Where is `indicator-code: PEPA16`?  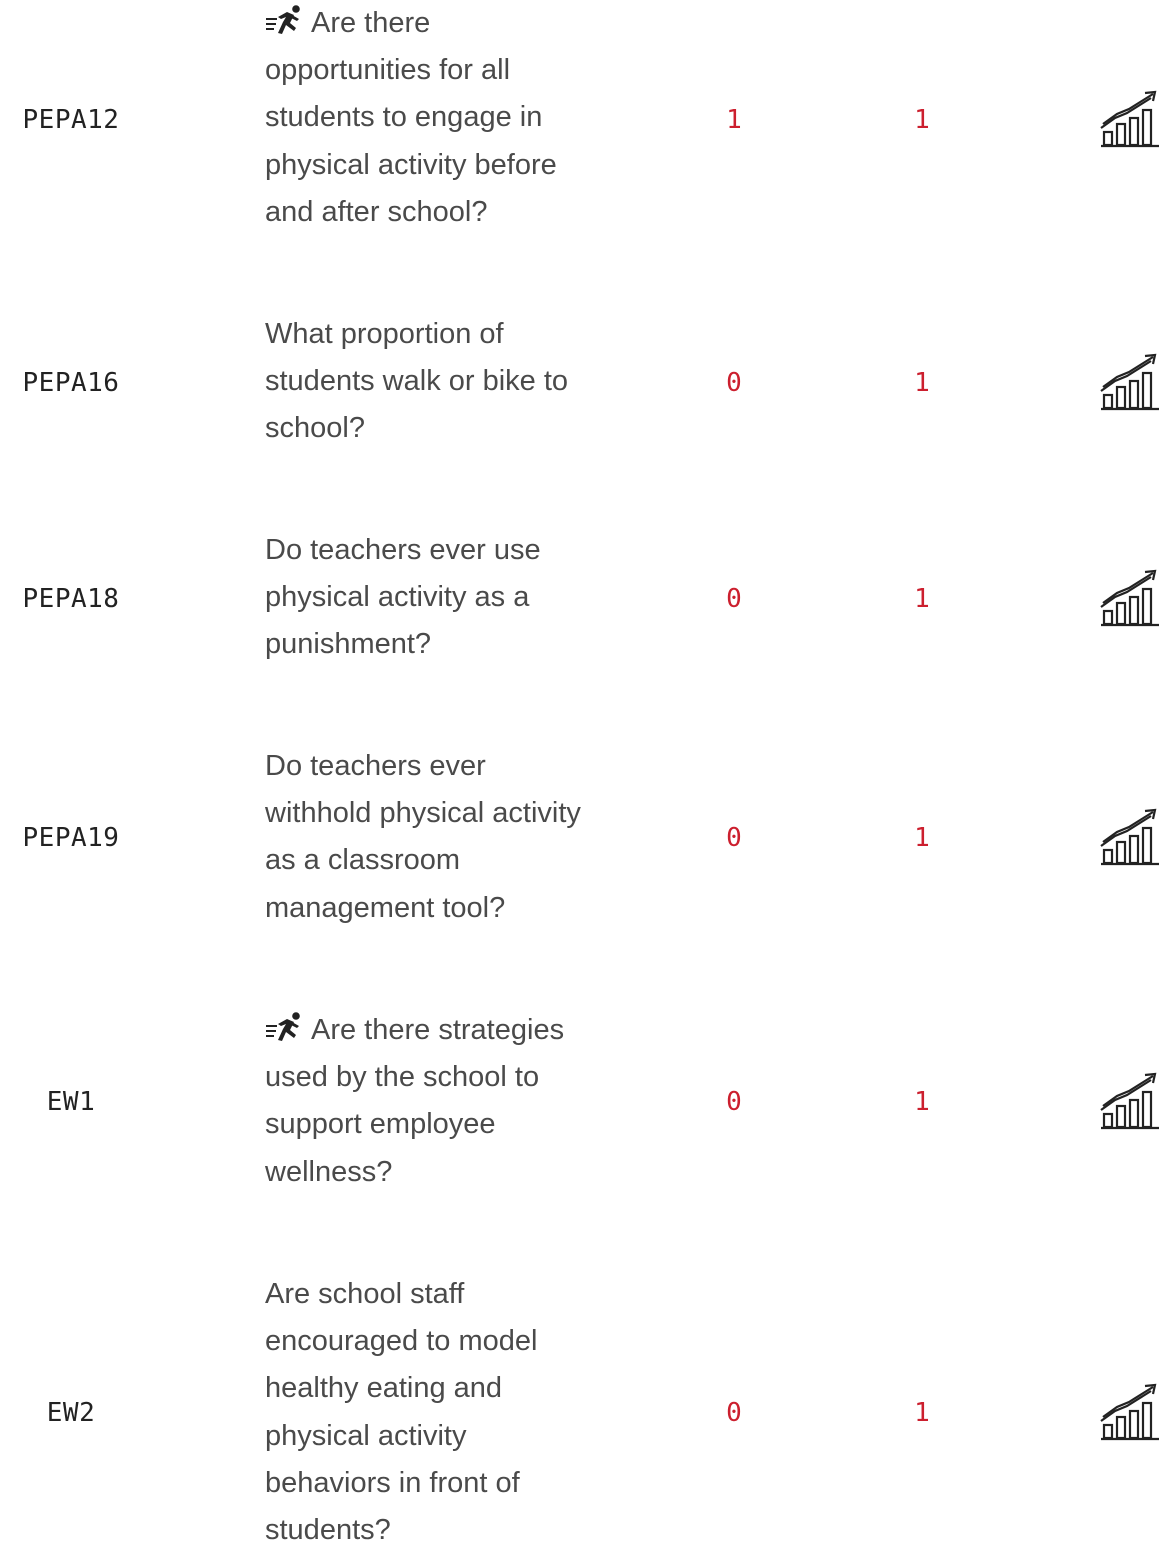 indicator-code: PEPA16 is located at coordinates (71, 383).